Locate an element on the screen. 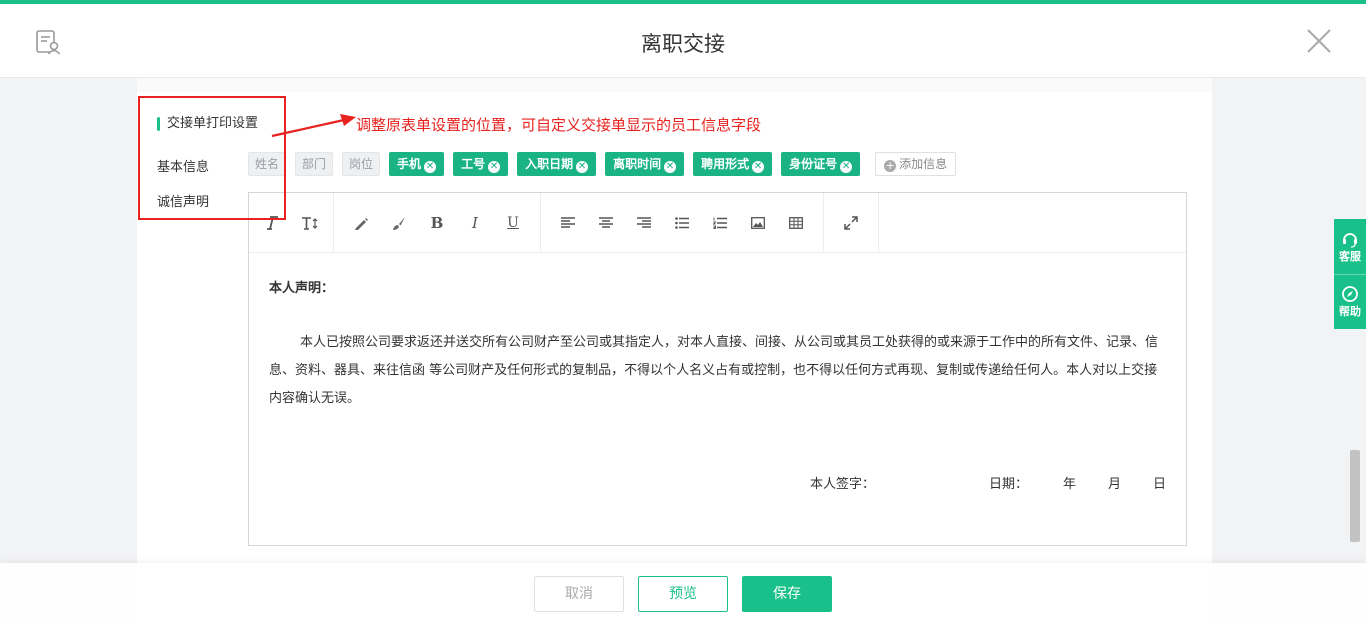 This screenshot has width=1366, height=625. plus-icon: + is located at coordinates (890, 165).